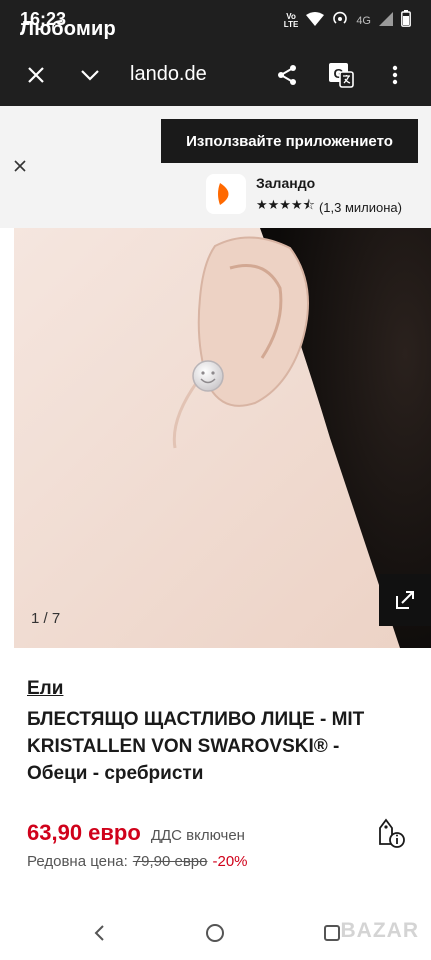 This screenshot has height=960, width=431. I want to click on translate-icon: G, so click(341, 75).